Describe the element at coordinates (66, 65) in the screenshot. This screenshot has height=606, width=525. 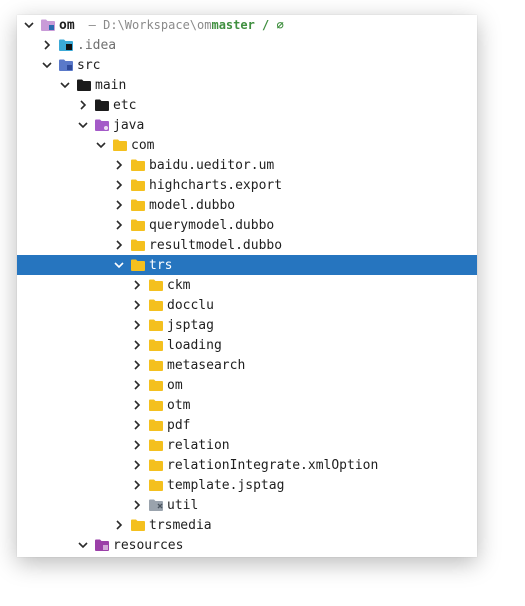
I see `source-folder-icon` at that location.